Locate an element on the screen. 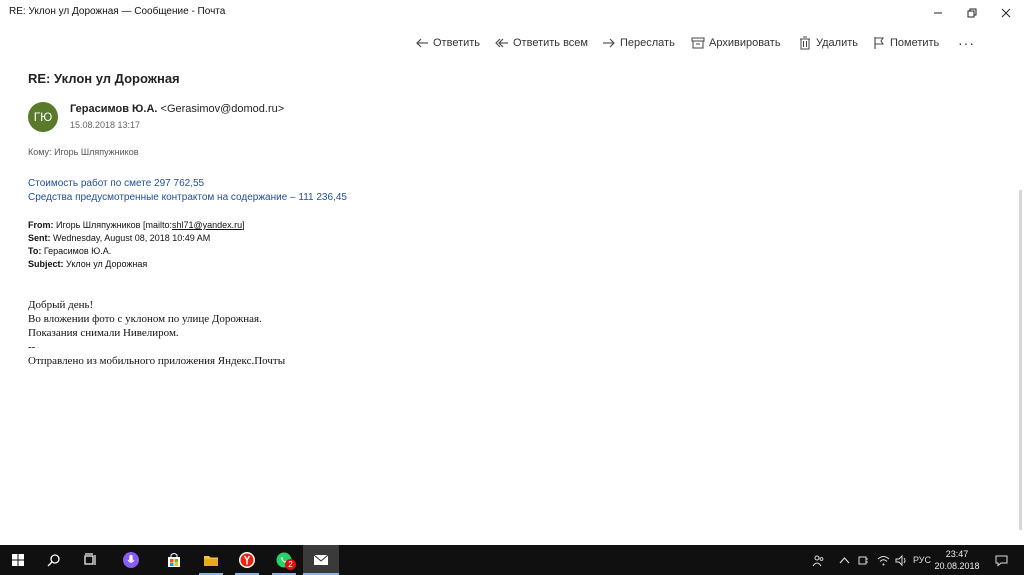 The image size is (1024, 575). yandex-browser-button is located at coordinates (247, 560).